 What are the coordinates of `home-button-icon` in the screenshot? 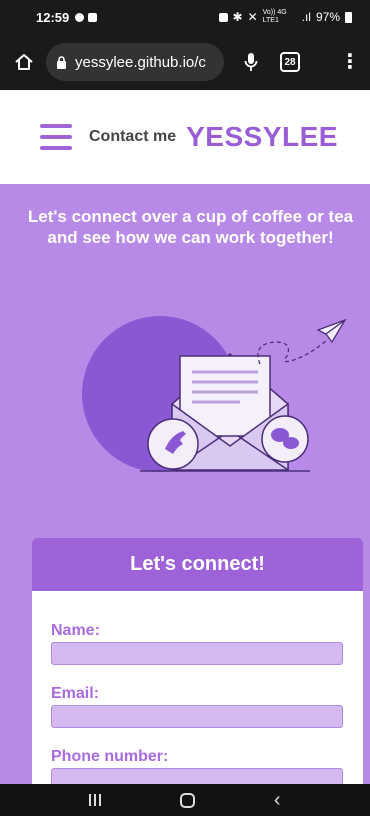 It's located at (188, 800).